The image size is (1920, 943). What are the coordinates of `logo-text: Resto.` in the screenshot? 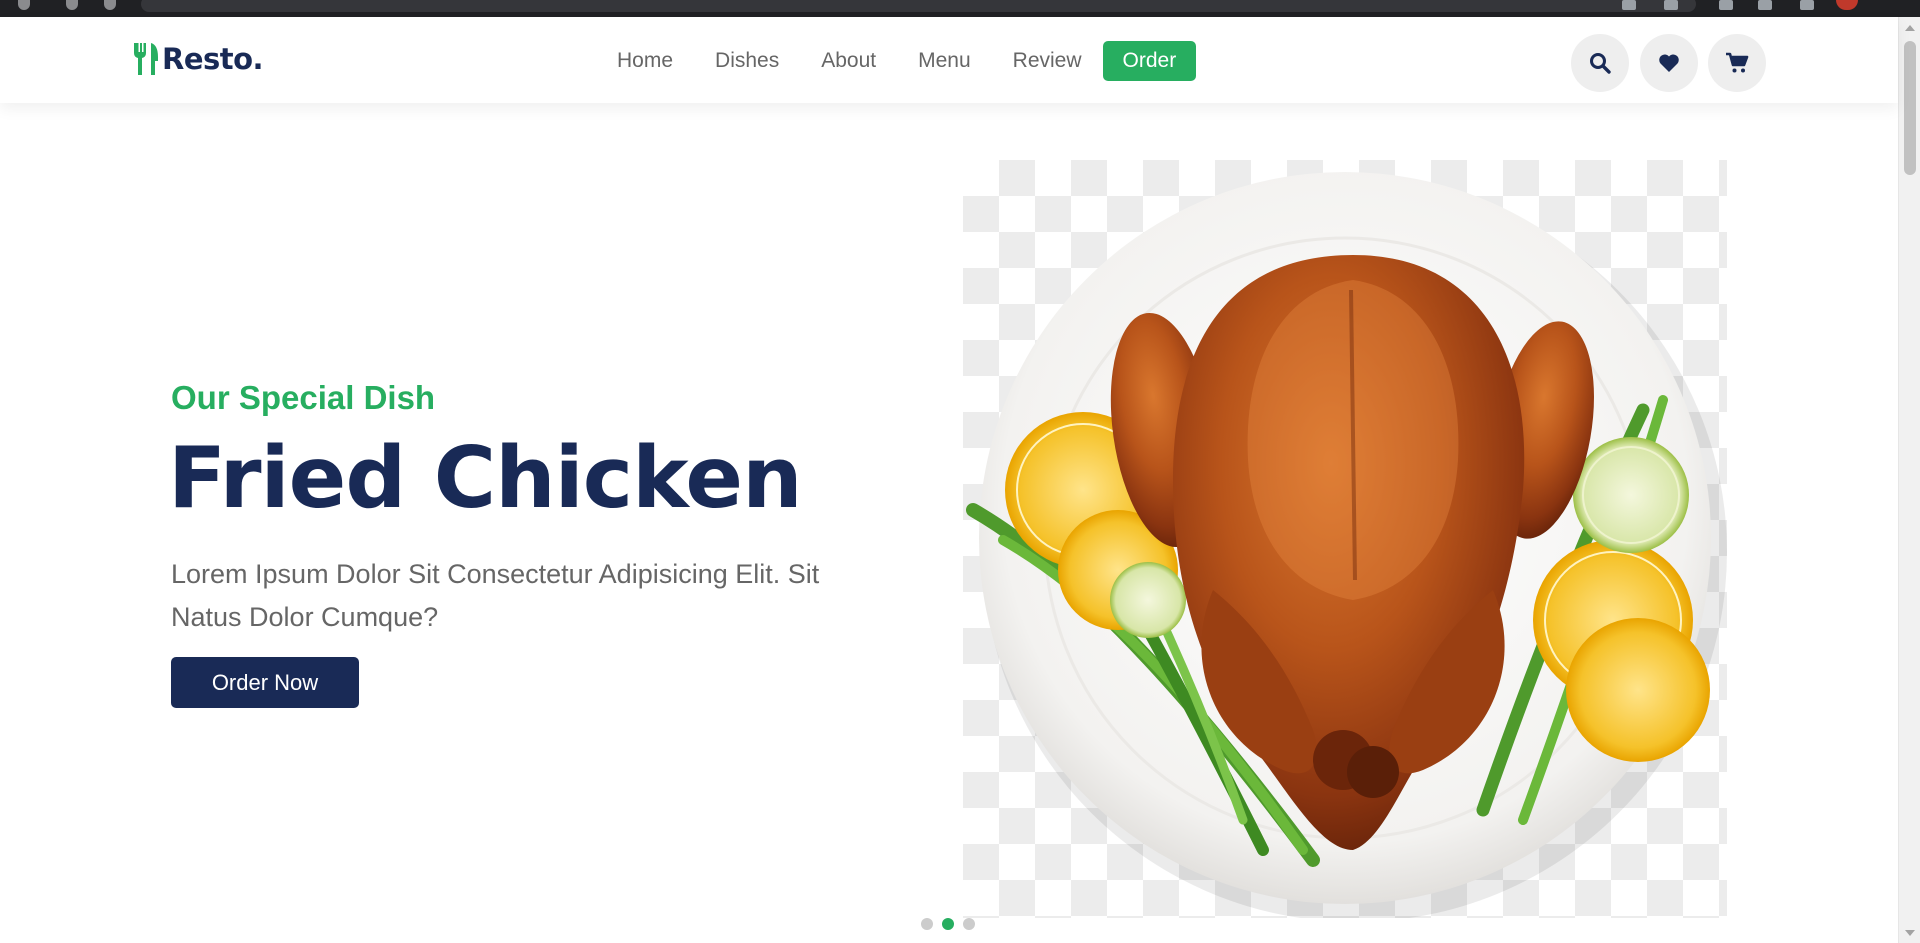 It's located at (213, 59).